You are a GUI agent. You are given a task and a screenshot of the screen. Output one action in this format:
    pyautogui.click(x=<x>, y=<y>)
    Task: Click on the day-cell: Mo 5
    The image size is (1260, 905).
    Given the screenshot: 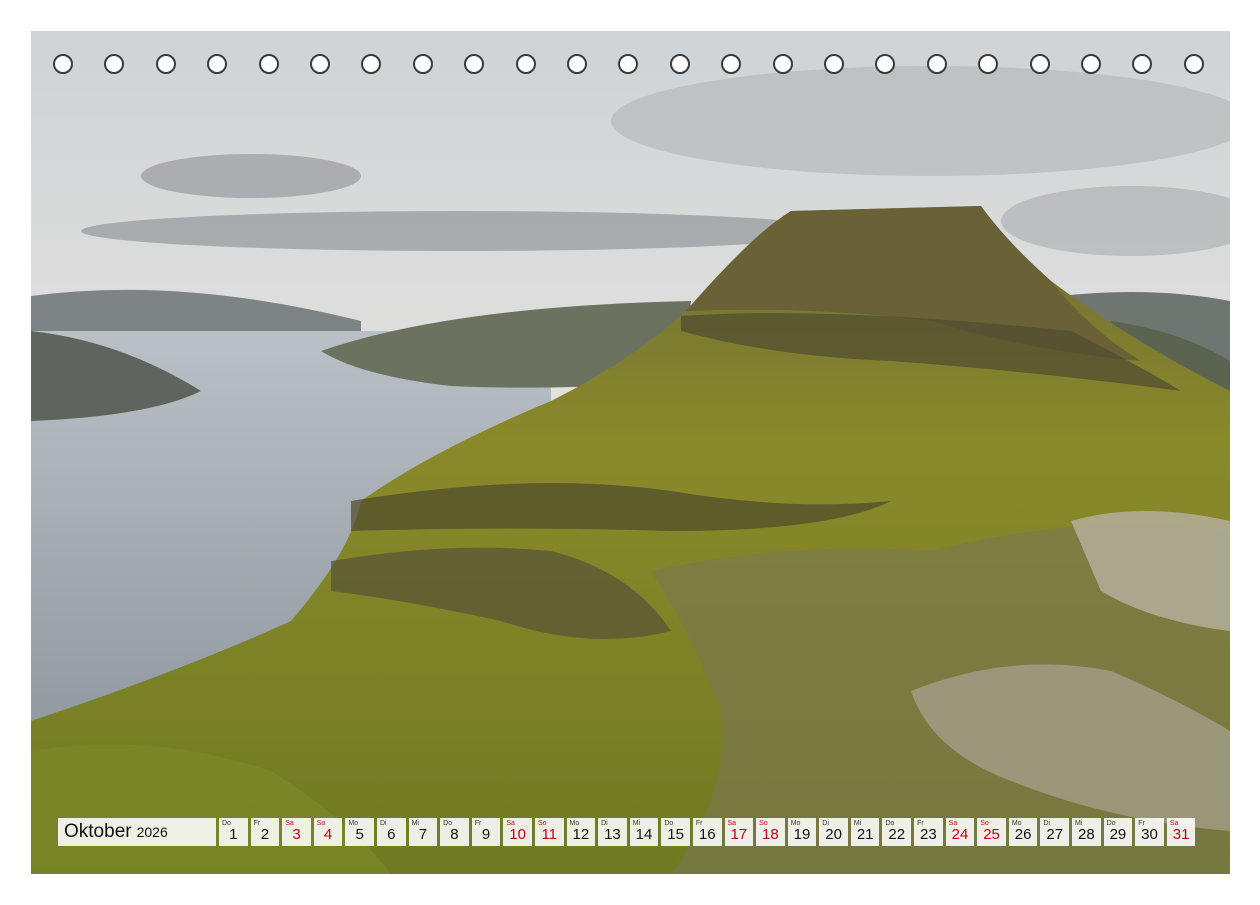 What is the action you would take?
    pyautogui.click(x=359, y=832)
    